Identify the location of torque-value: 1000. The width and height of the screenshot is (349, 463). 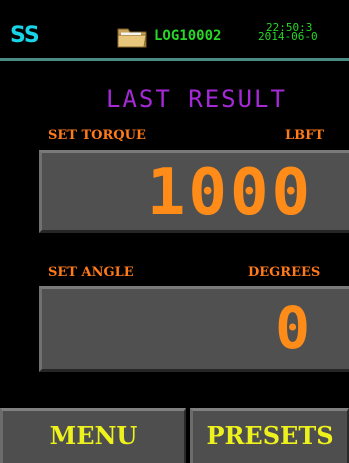
(229, 193).